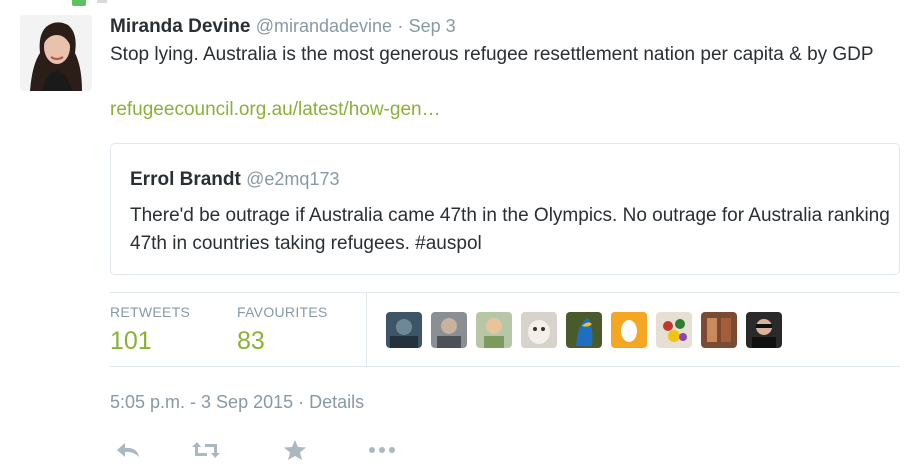  What do you see at coordinates (336, 402) in the screenshot?
I see `details-link: Details` at bounding box center [336, 402].